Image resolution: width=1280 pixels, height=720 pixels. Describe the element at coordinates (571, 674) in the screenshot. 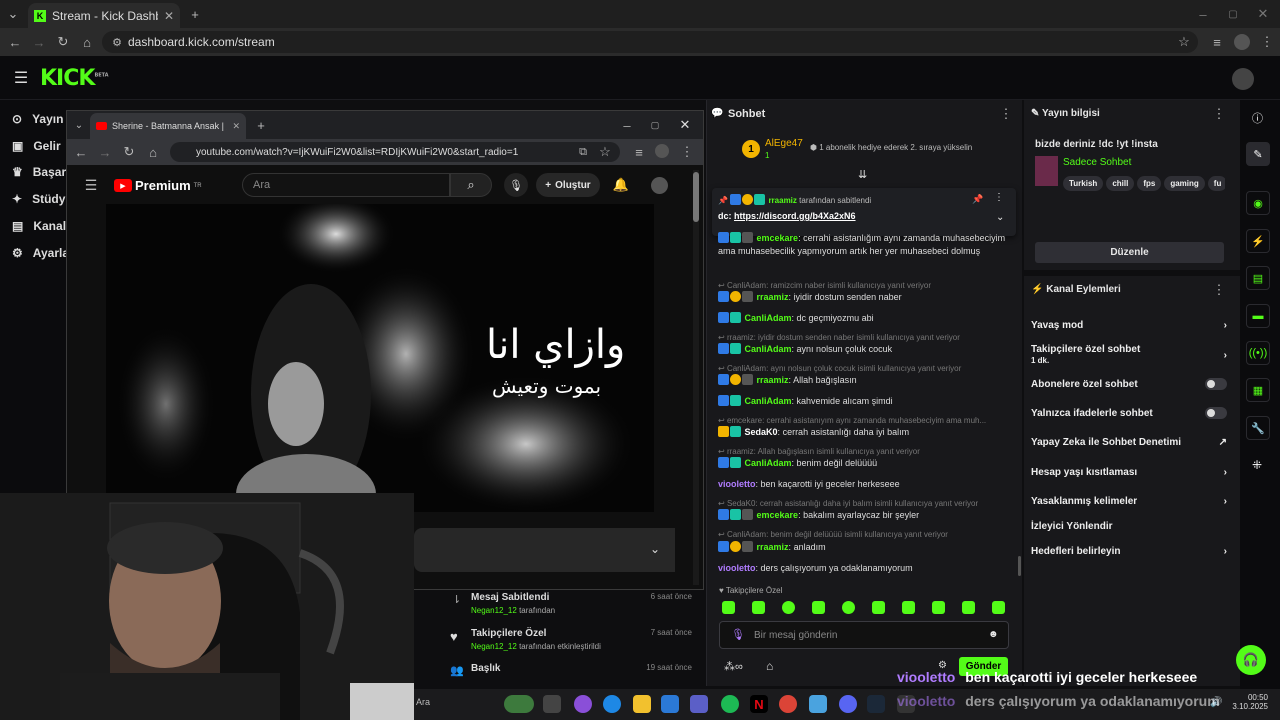

I see `notification-item: 👥 Başlık 19 saat önce` at that location.